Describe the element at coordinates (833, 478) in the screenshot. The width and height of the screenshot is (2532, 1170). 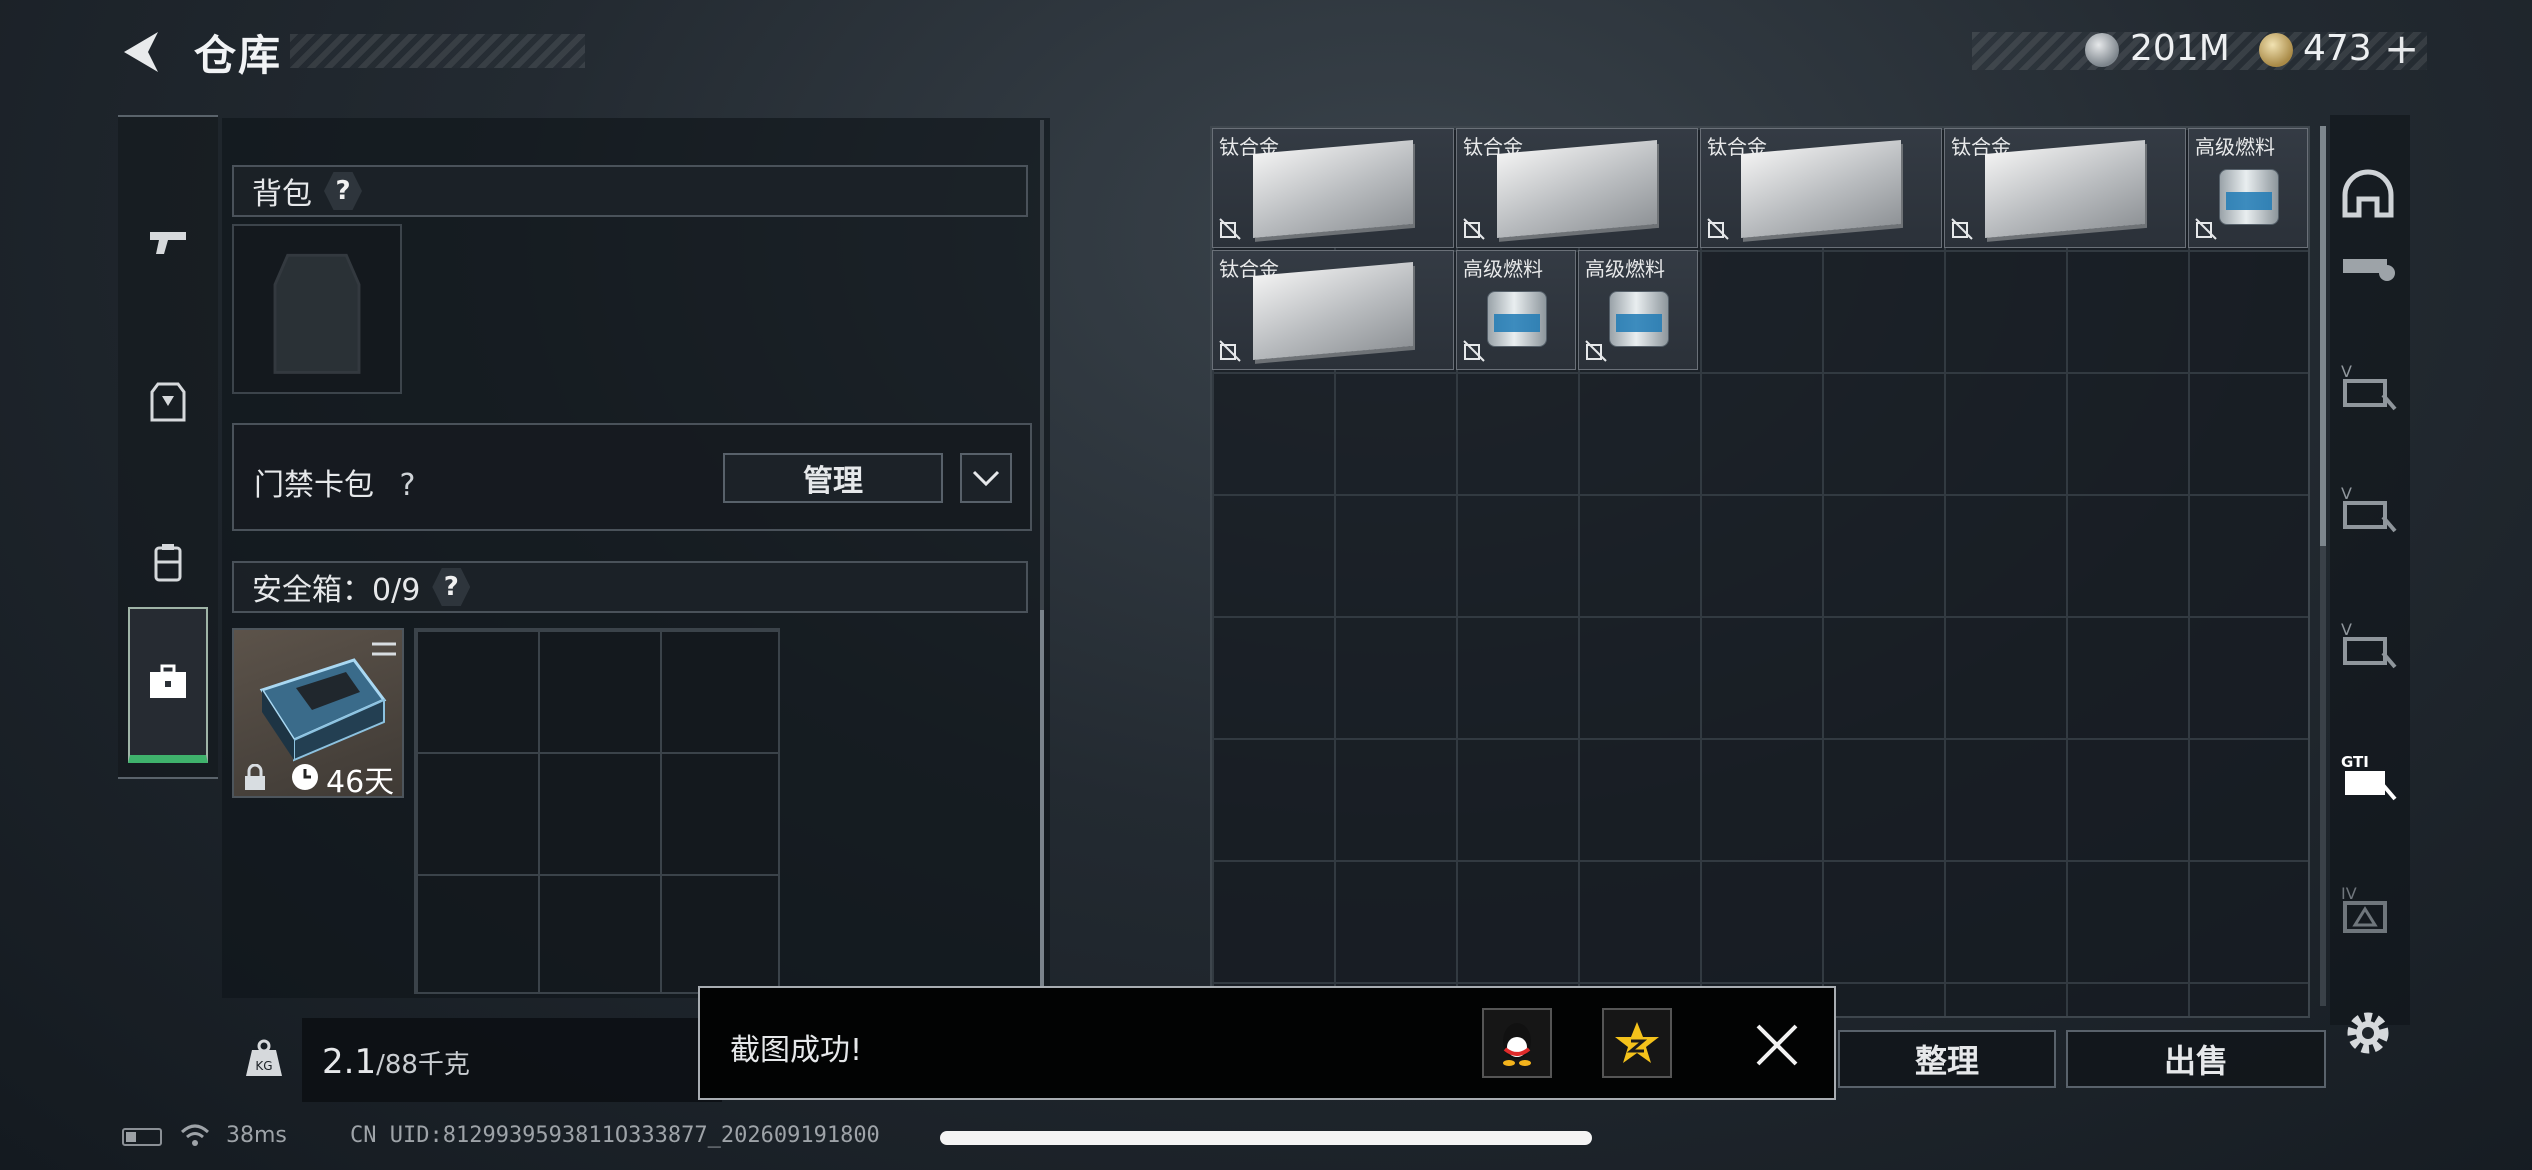
I see `manage-button: 管理` at that location.